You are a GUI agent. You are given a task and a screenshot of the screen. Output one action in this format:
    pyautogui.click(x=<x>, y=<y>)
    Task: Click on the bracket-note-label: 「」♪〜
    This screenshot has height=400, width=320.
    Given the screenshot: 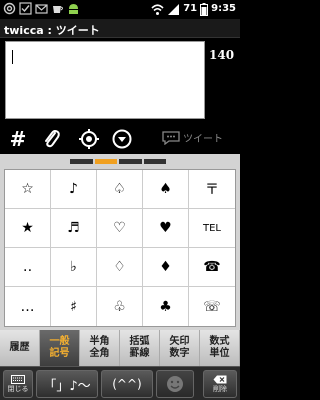 What is the action you would take?
    pyautogui.click(x=67, y=386)
    